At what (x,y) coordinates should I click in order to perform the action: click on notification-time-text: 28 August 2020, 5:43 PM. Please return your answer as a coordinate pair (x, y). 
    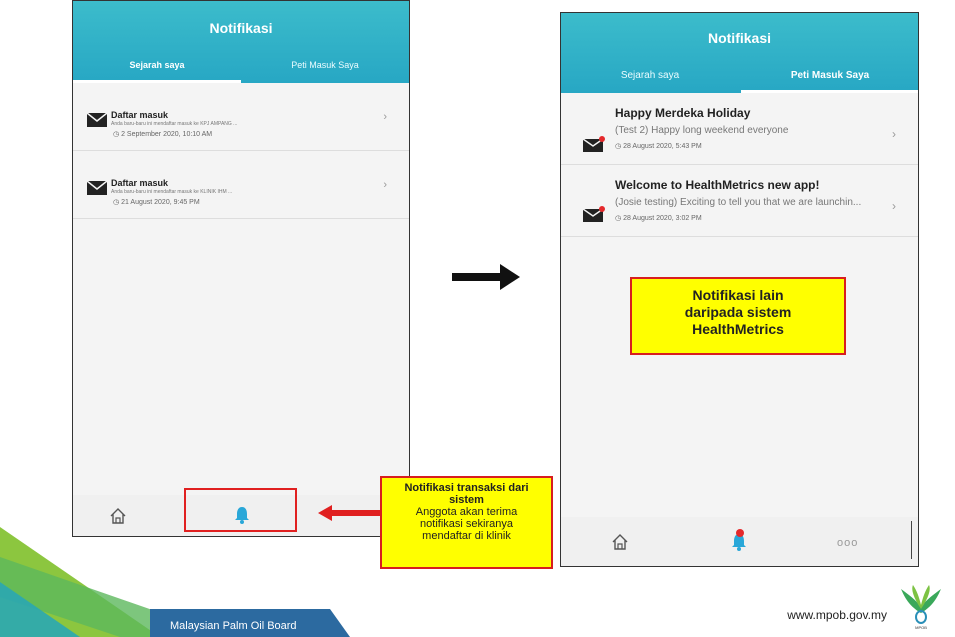
    Looking at the image, I should click on (662, 146).